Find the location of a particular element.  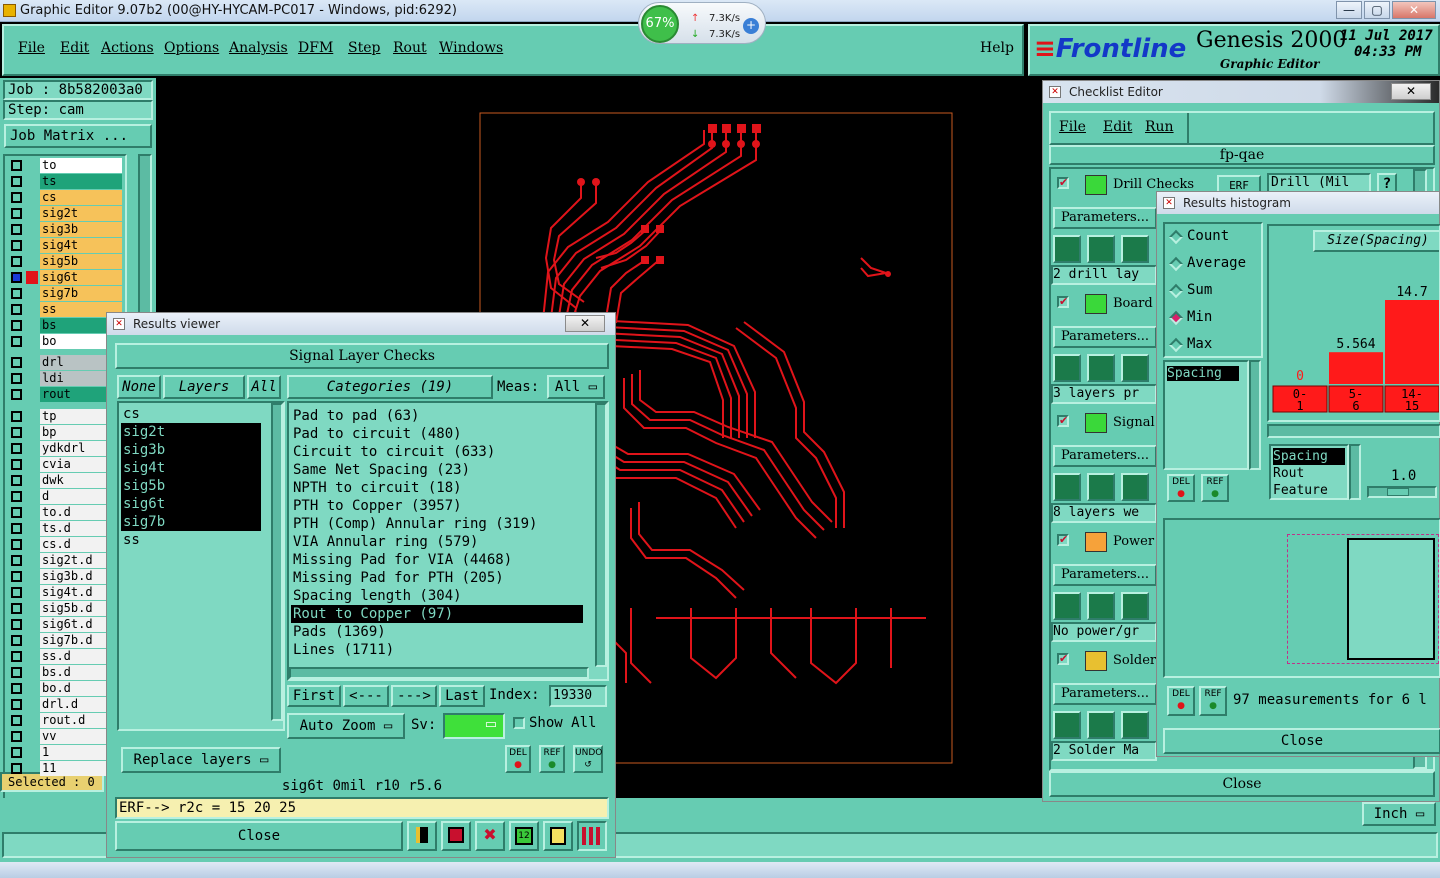

undo-button: UNDO ↺ is located at coordinates (588, 759).